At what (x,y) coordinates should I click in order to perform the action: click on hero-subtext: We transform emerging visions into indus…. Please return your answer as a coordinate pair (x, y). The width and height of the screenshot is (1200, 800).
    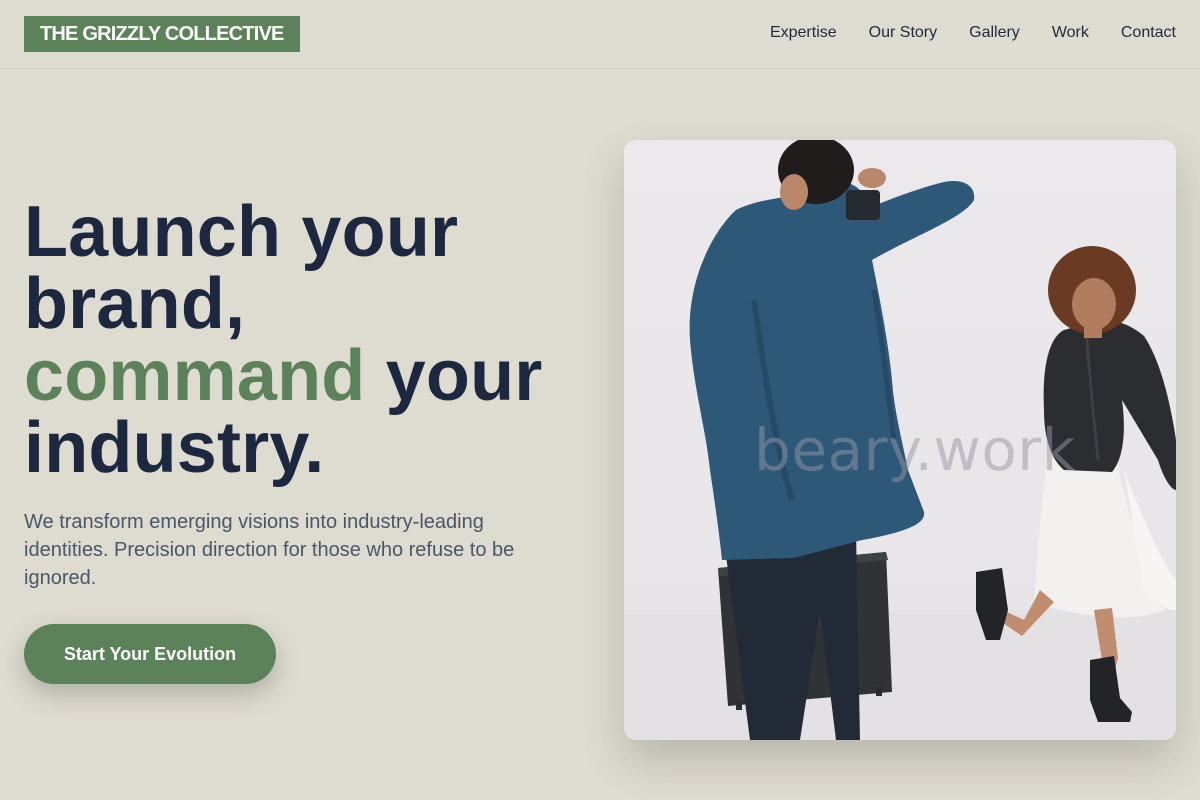
    Looking at the image, I should click on (269, 550).